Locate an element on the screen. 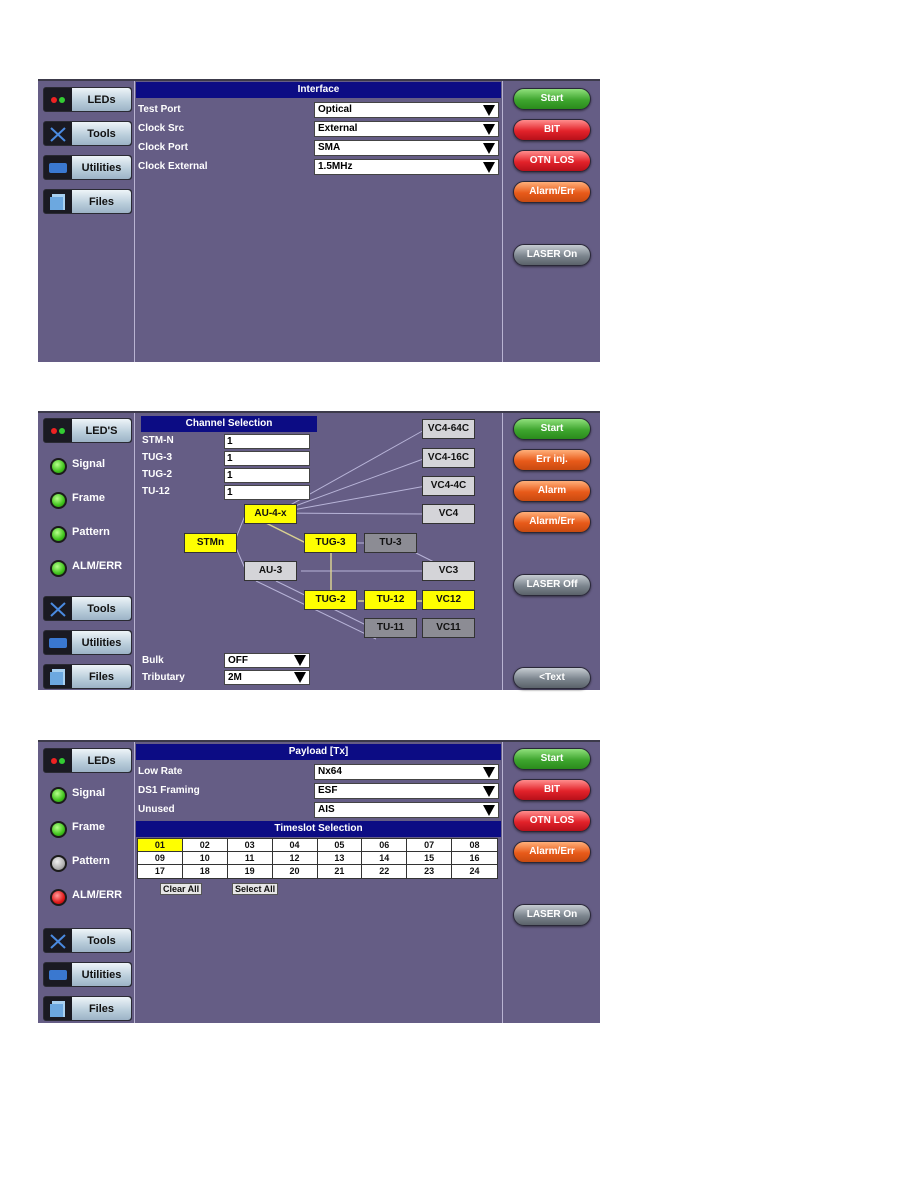 This screenshot has width=918, height=1188. clock-external-select: 1.5MHz is located at coordinates (406, 167).